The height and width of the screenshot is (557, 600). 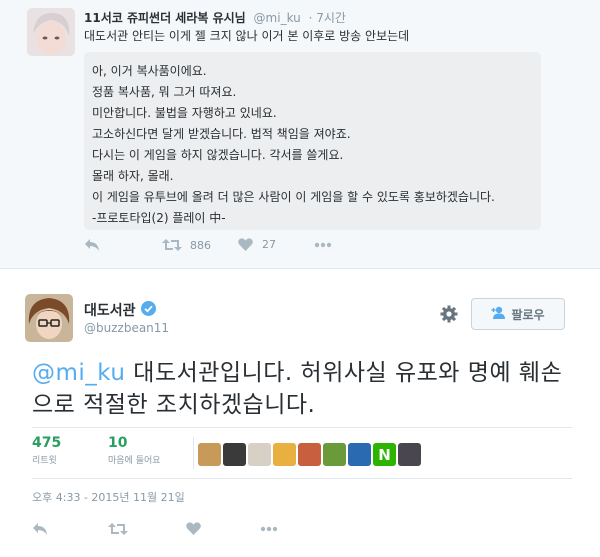 What do you see at coordinates (327, 18) in the screenshot?
I see `timestamp: 7시간` at bounding box center [327, 18].